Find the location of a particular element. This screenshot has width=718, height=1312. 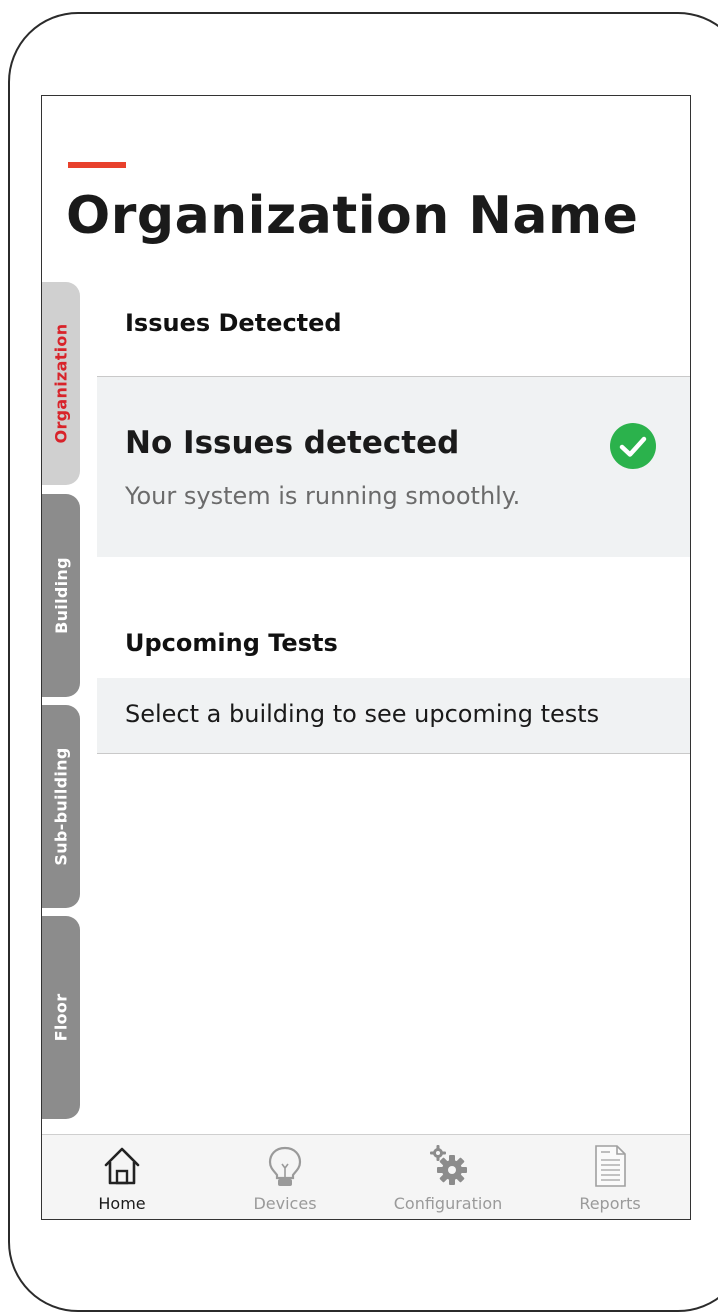

upcoming-tests-message: Select a building to see upcoming tests is located at coordinates (362, 714).